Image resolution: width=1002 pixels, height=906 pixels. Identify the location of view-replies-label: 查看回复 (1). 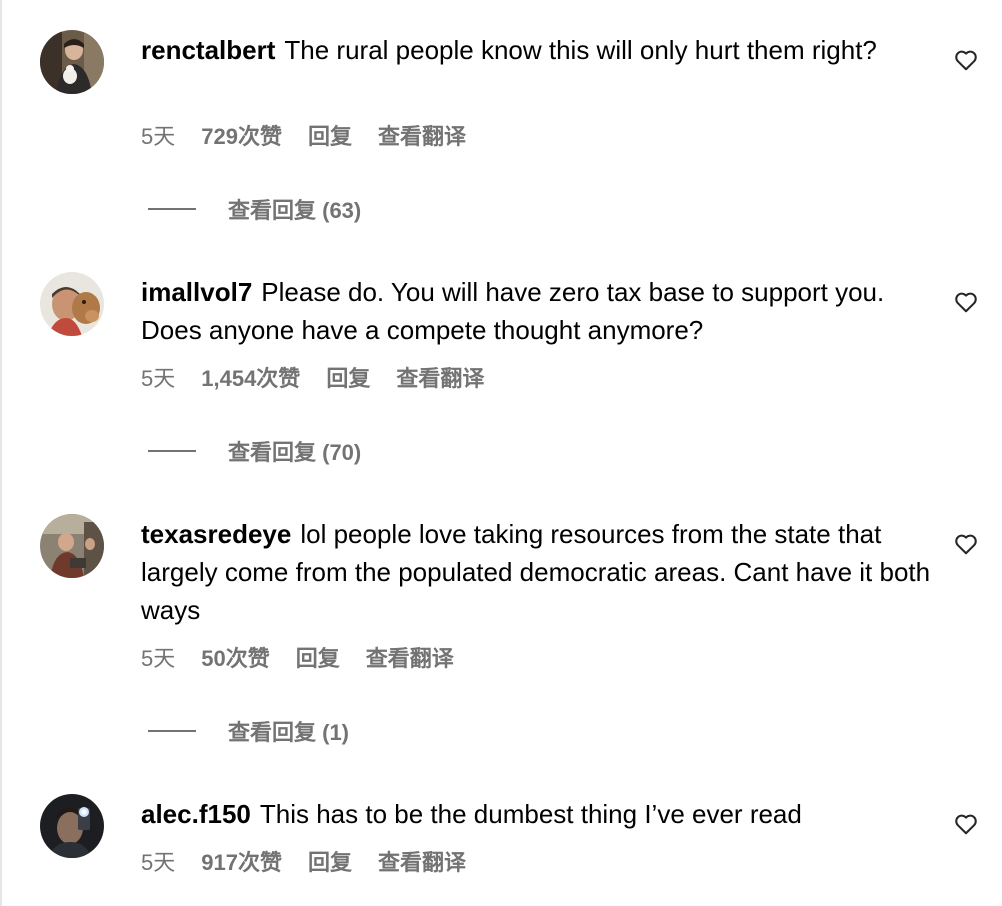
(289, 732).